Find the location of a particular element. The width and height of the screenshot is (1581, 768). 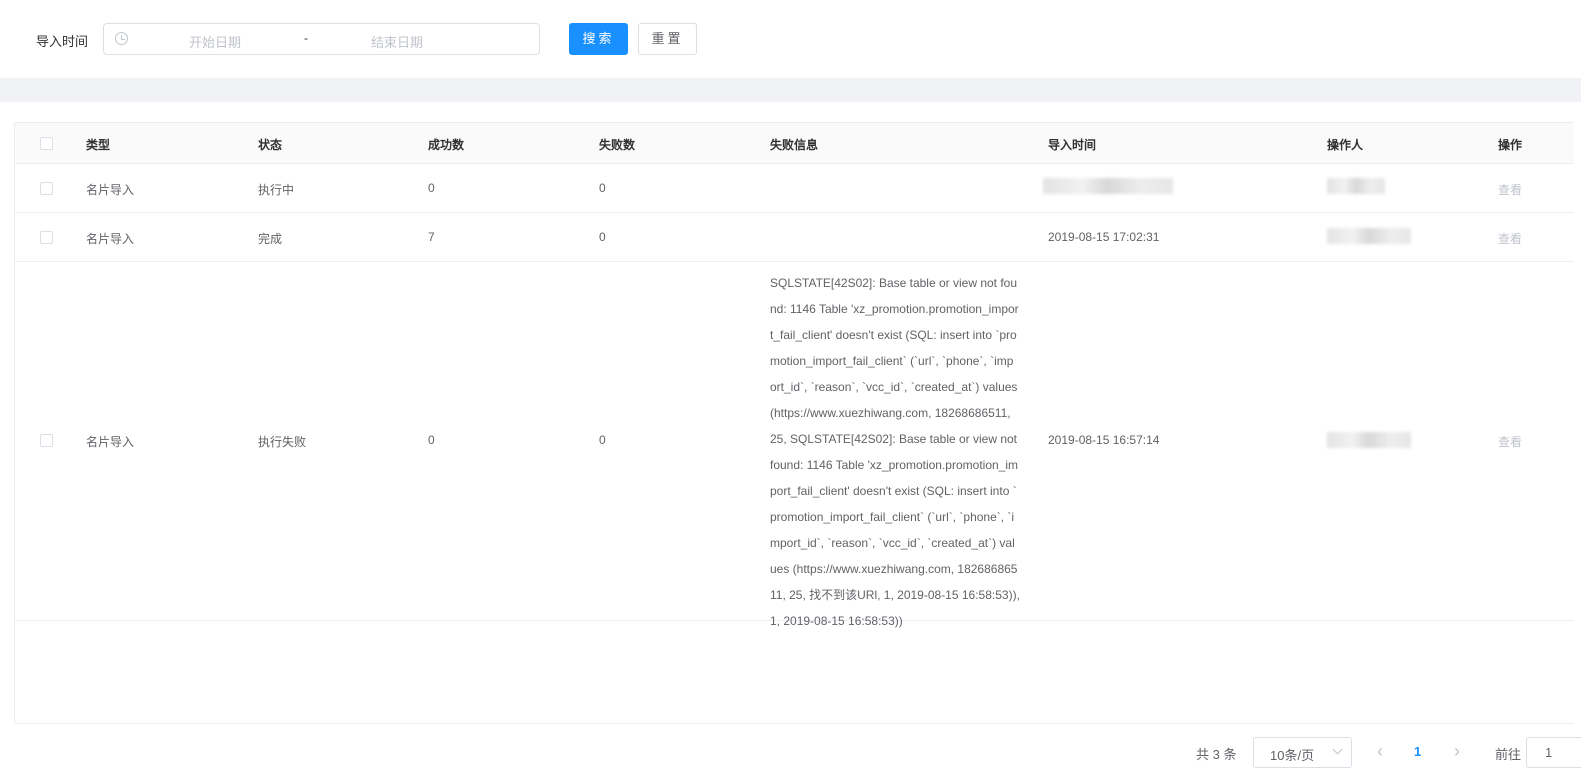

divider-band is located at coordinates (790, 90).